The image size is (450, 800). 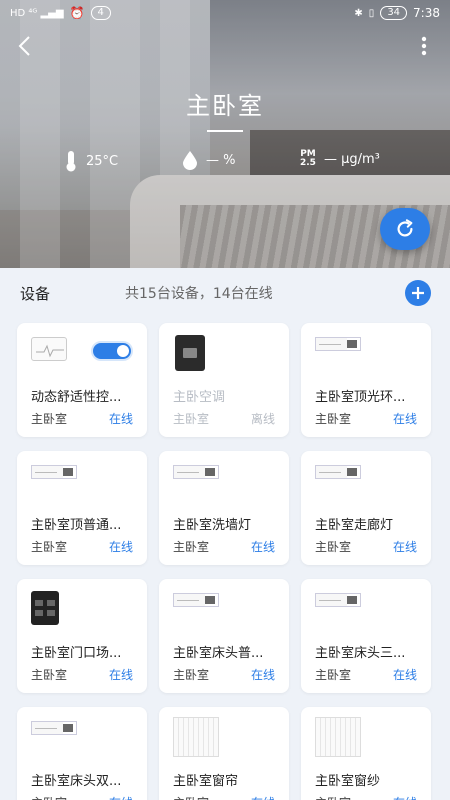 What do you see at coordinates (366, 753) in the screenshot?
I see `device-card: 主卧室窗纱主卧室 在线` at bounding box center [366, 753].